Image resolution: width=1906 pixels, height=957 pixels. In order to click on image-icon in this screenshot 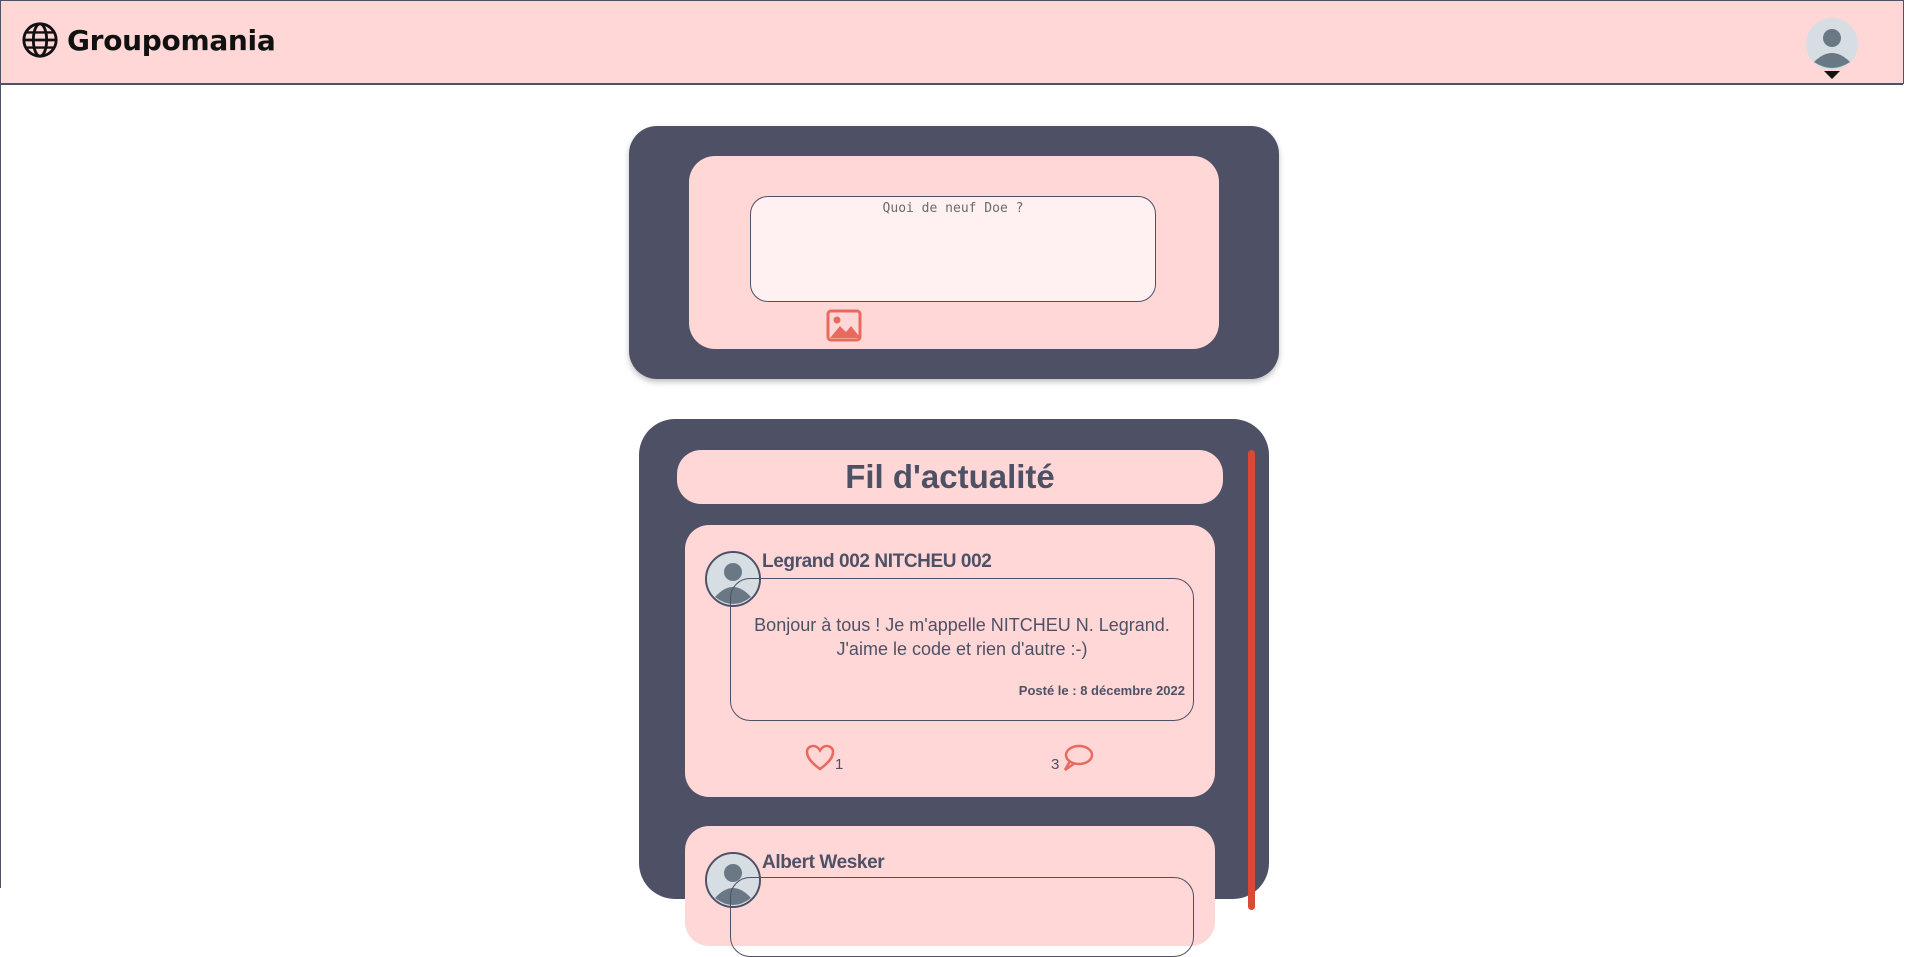, I will do `click(844, 325)`.